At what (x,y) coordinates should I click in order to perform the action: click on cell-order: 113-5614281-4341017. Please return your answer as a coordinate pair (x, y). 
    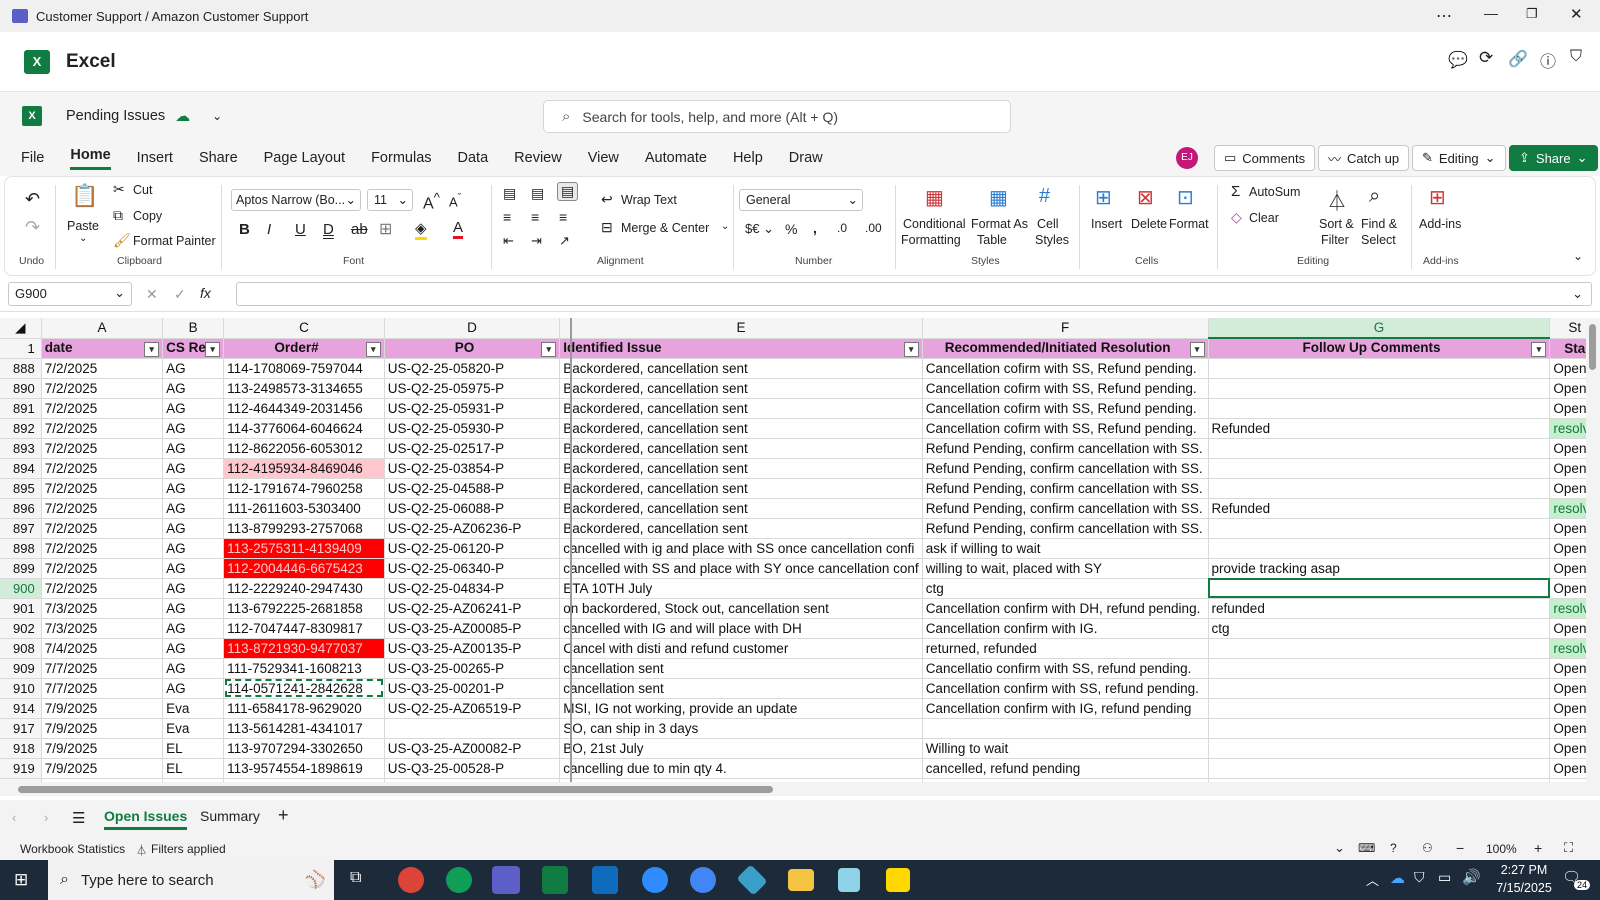
    Looking at the image, I should click on (304, 728).